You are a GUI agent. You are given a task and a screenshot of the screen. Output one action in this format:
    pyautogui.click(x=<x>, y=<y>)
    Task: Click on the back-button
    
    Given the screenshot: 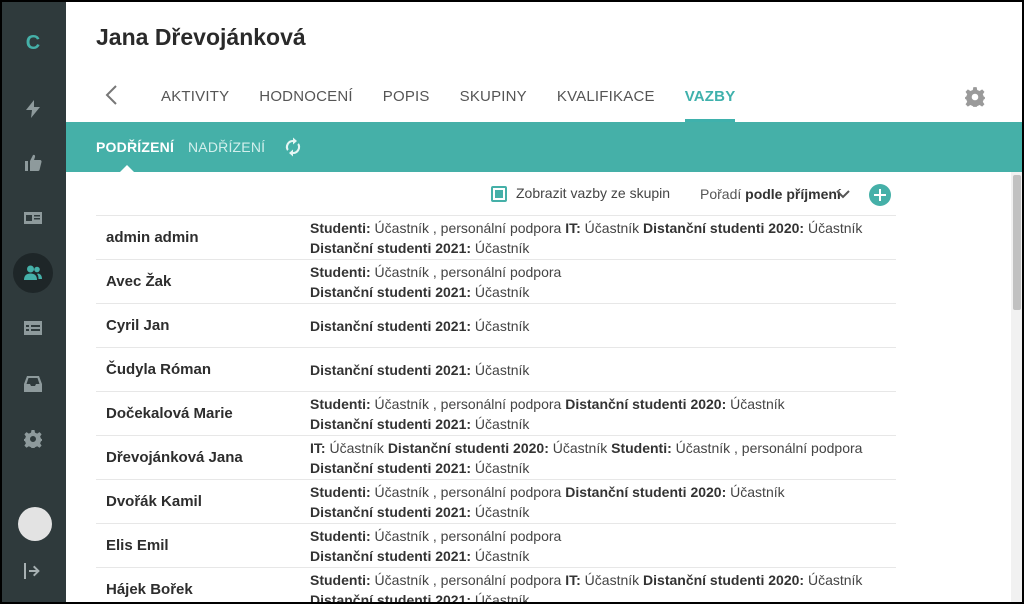 What is the action you would take?
    pyautogui.click(x=113, y=95)
    